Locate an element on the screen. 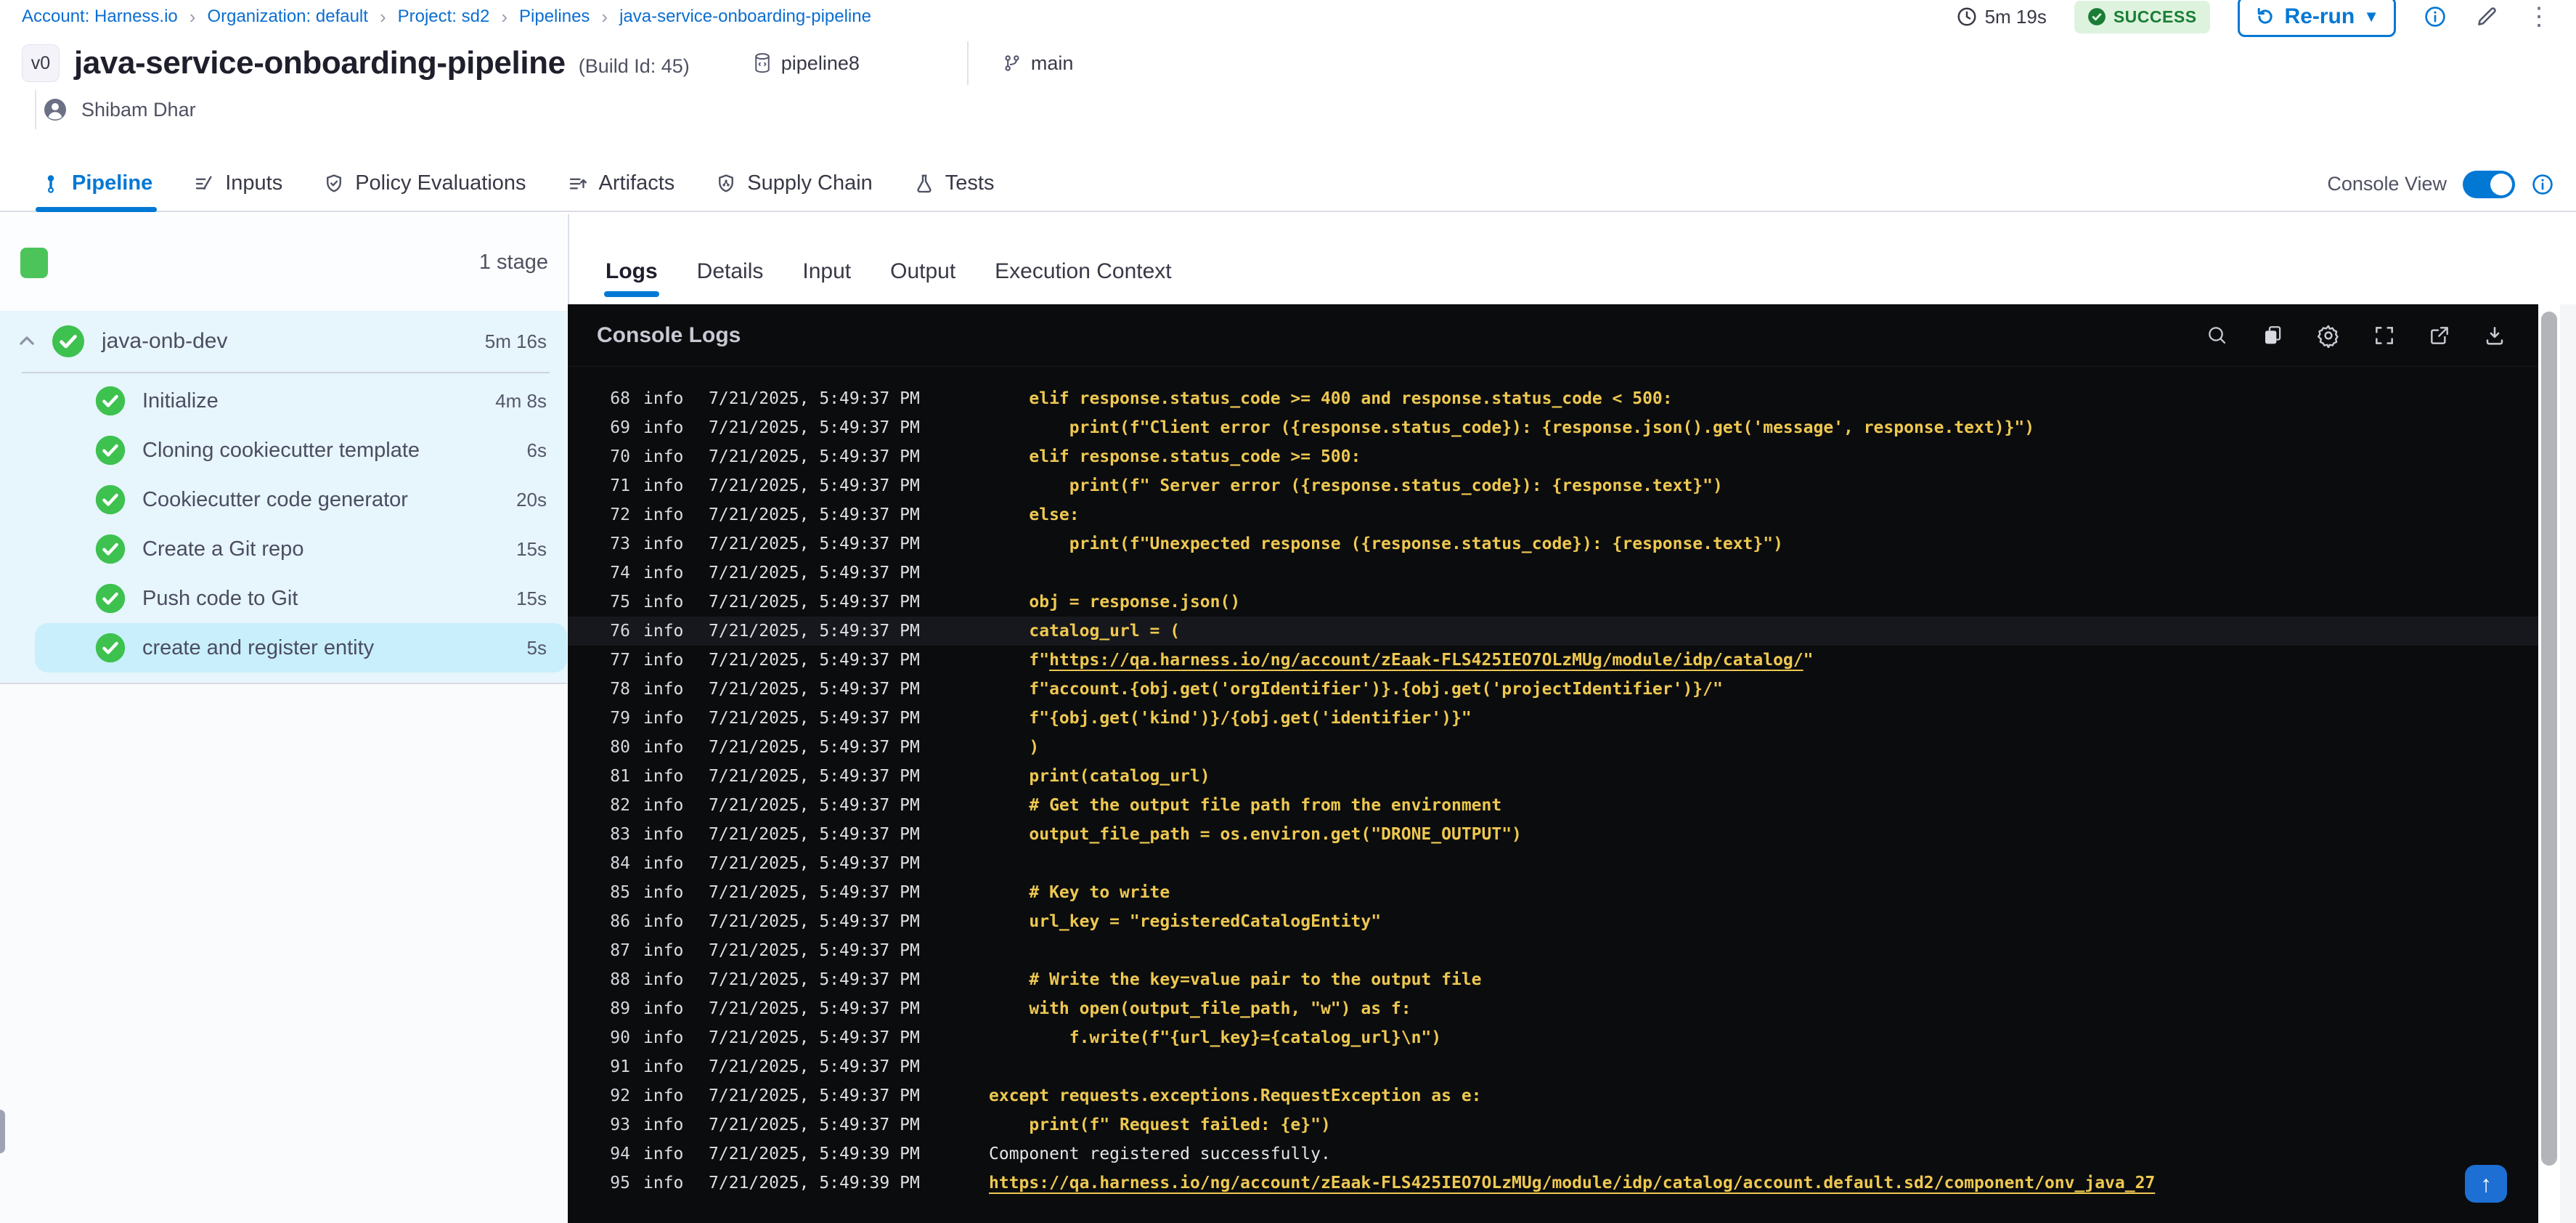  tab-tests: Tests is located at coordinates (953, 183).